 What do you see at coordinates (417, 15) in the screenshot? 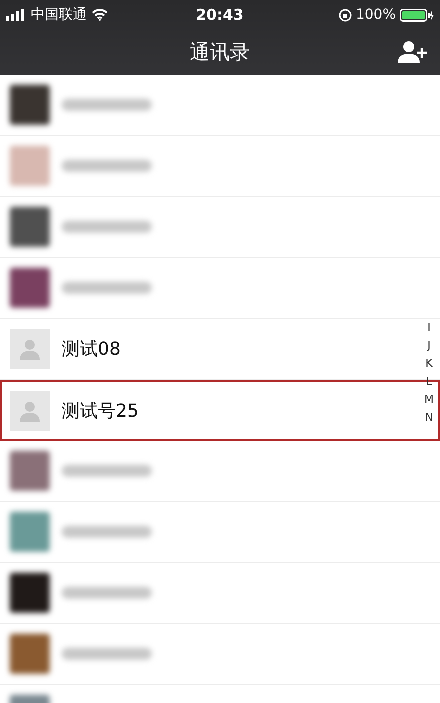
I see `battery-icon` at bounding box center [417, 15].